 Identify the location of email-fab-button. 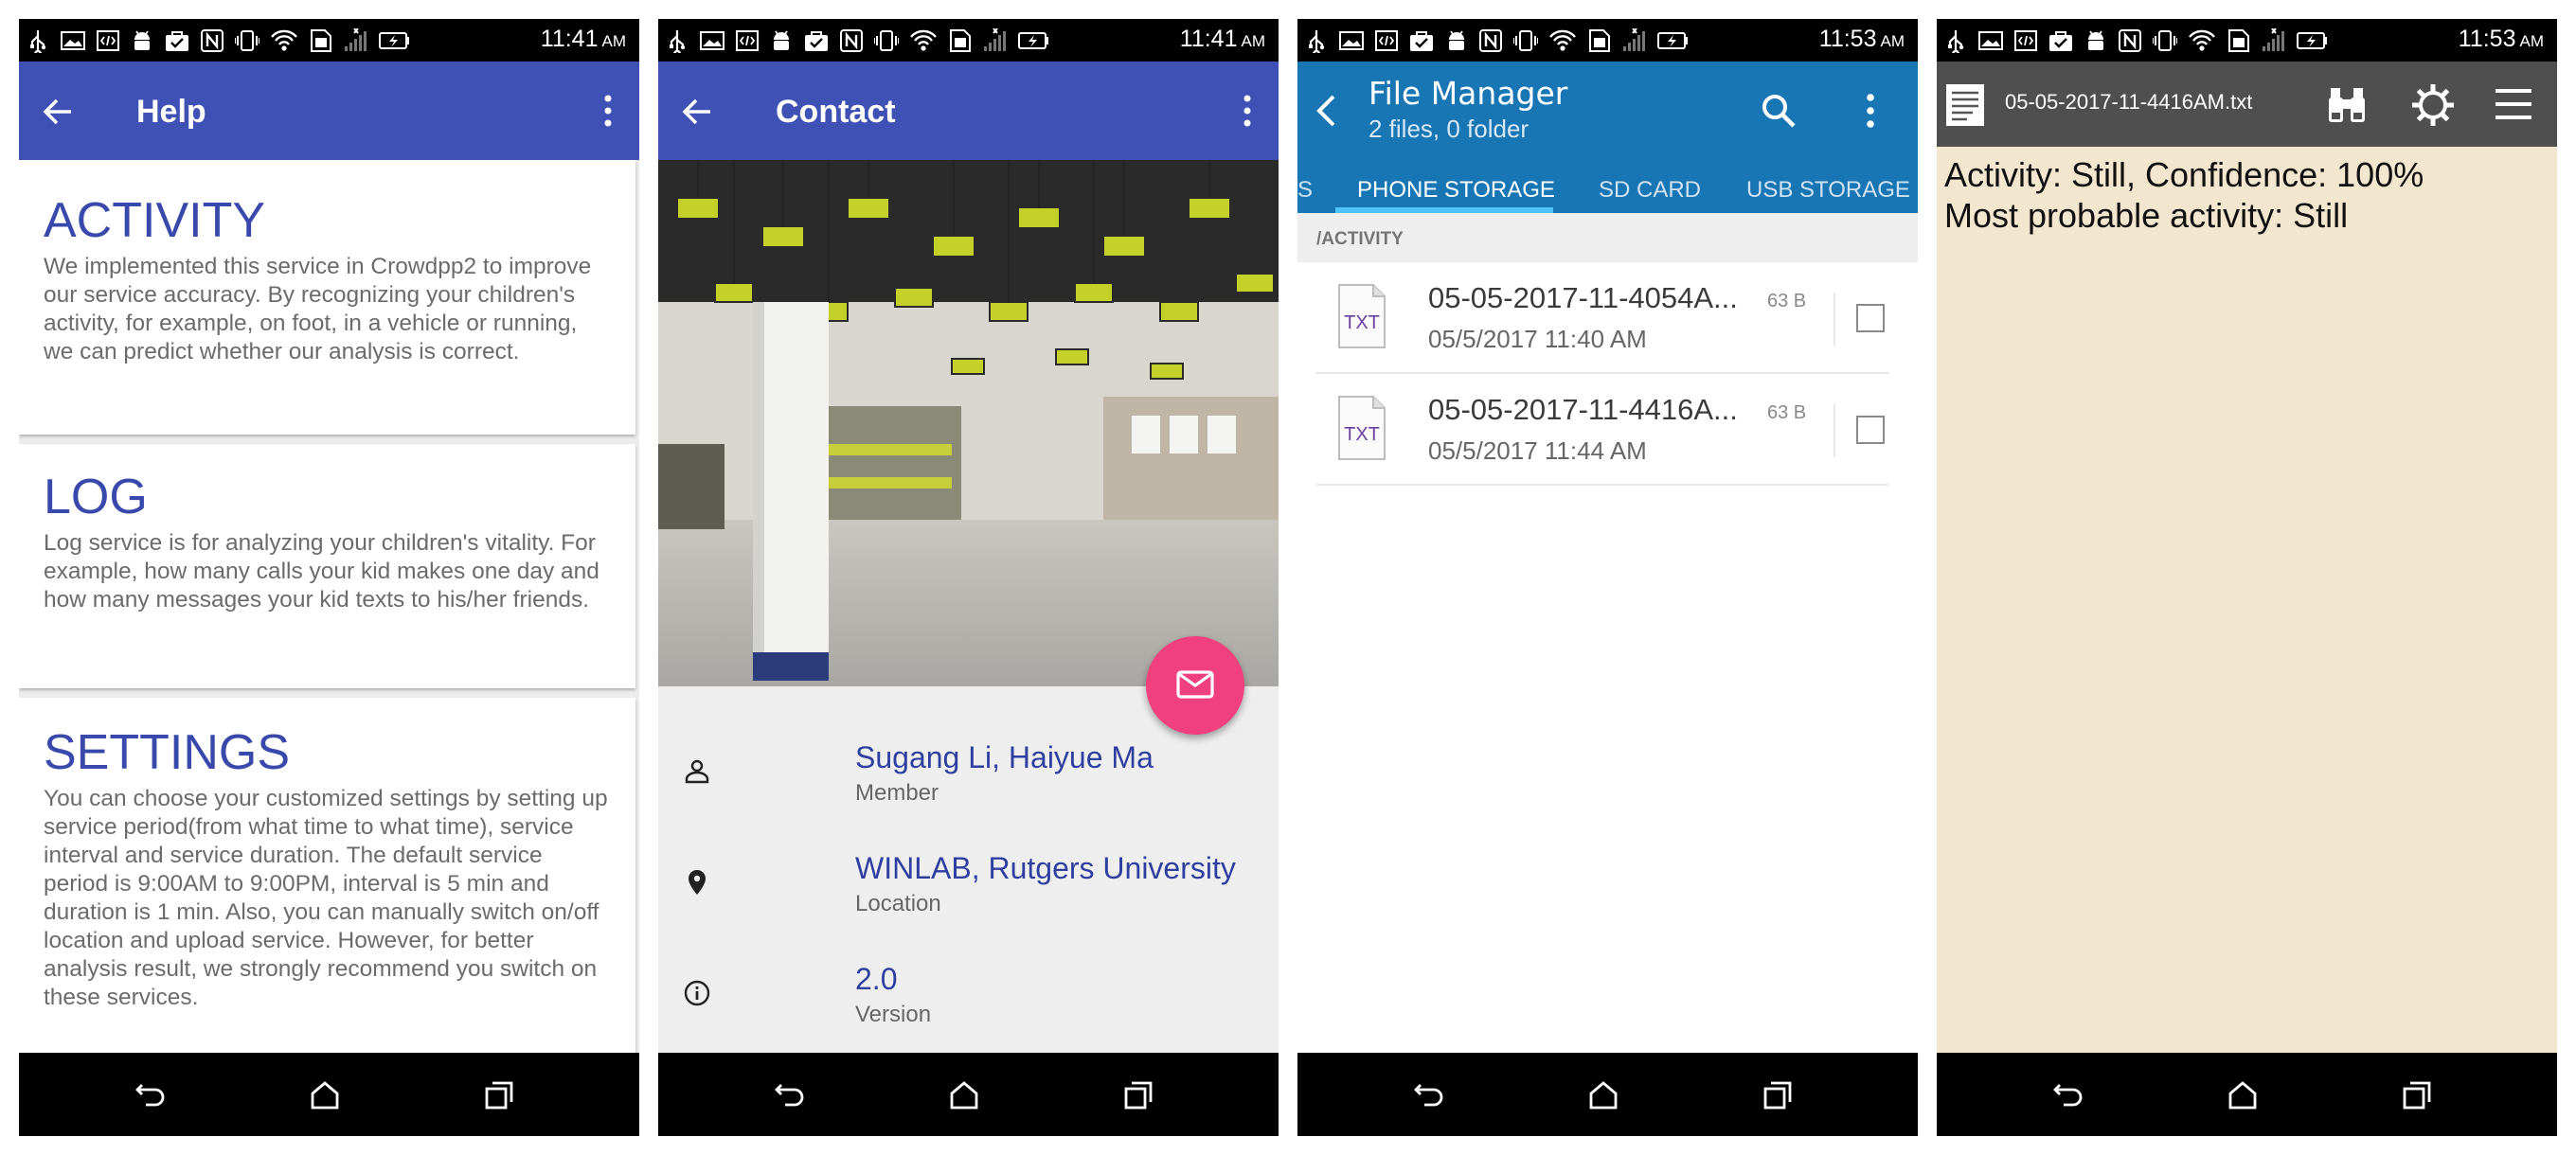
(1195, 685).